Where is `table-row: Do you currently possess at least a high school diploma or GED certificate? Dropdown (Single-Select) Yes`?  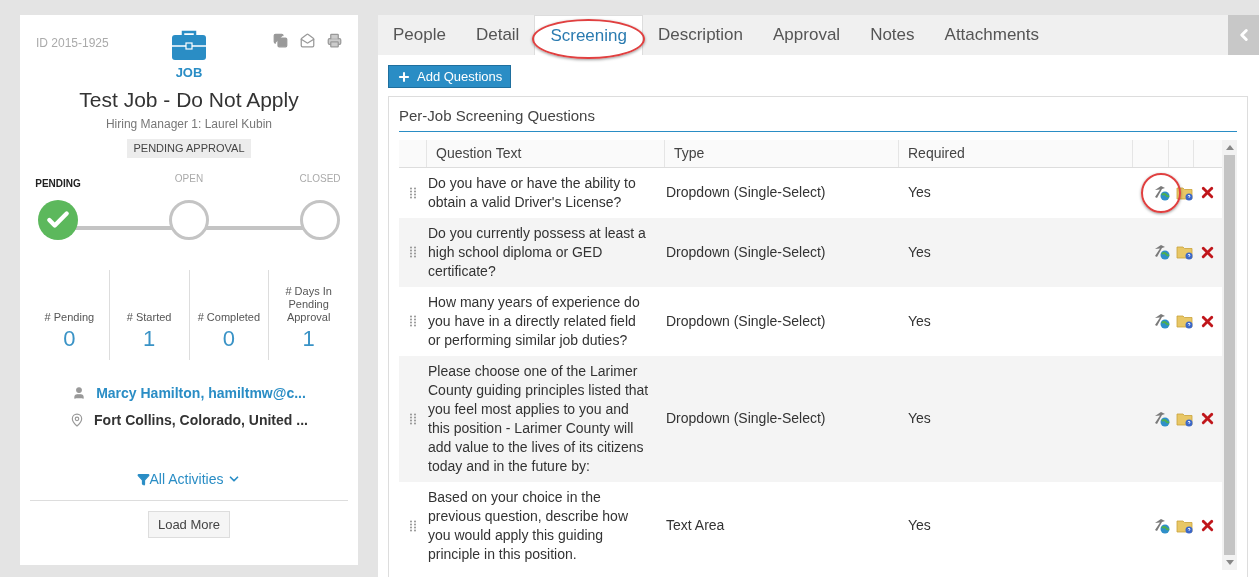
table-row: Do you currently possess at least a high school diploma or GED certificate? Dropdown (Single-Select) Yes is located at coordinates (810, 252).